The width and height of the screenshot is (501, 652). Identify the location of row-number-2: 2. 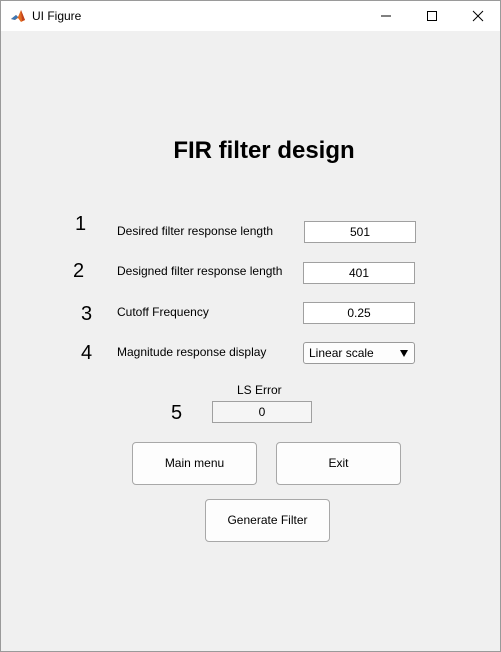
(79, 271).